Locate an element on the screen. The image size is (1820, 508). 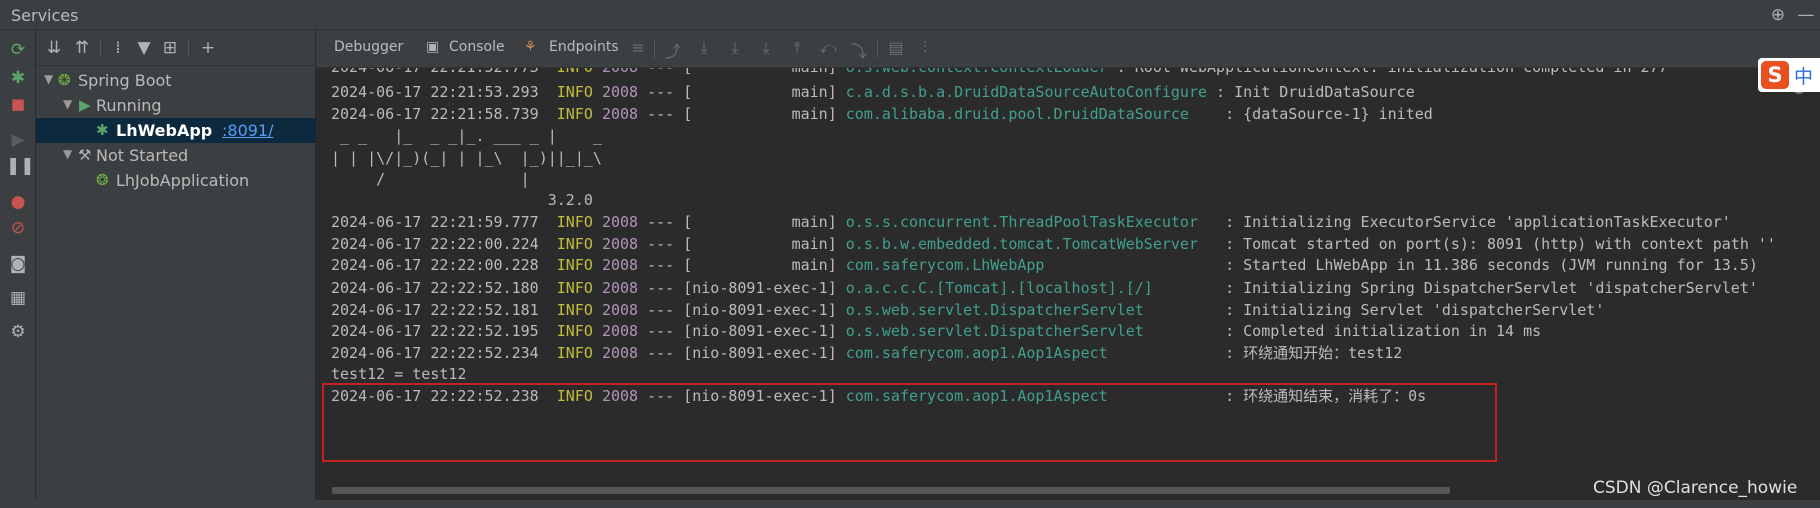
logger-name: o.s.web.context.ContextLoader is located at coordinates (977, 72).